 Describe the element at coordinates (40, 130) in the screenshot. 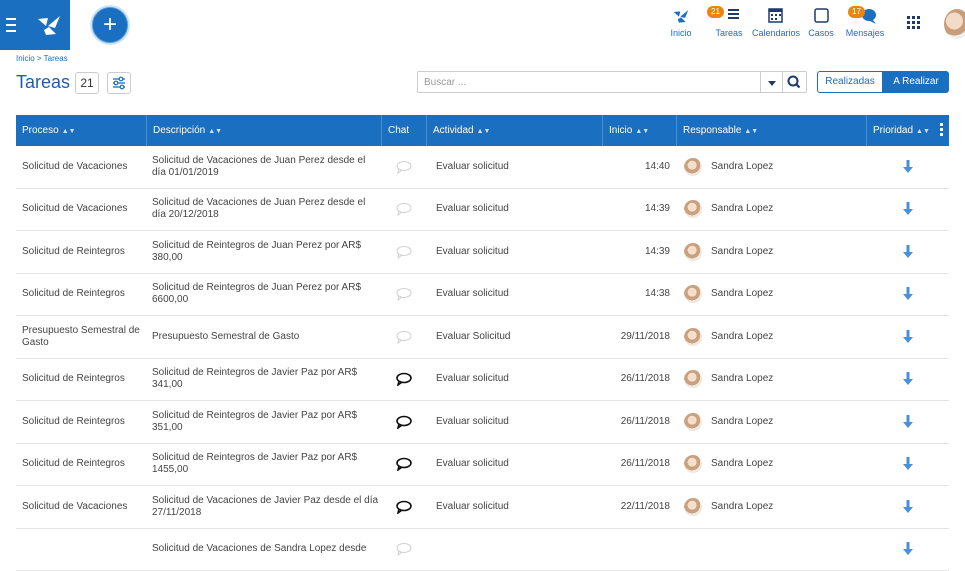

I see `col-header-label: Proceso` at that location.